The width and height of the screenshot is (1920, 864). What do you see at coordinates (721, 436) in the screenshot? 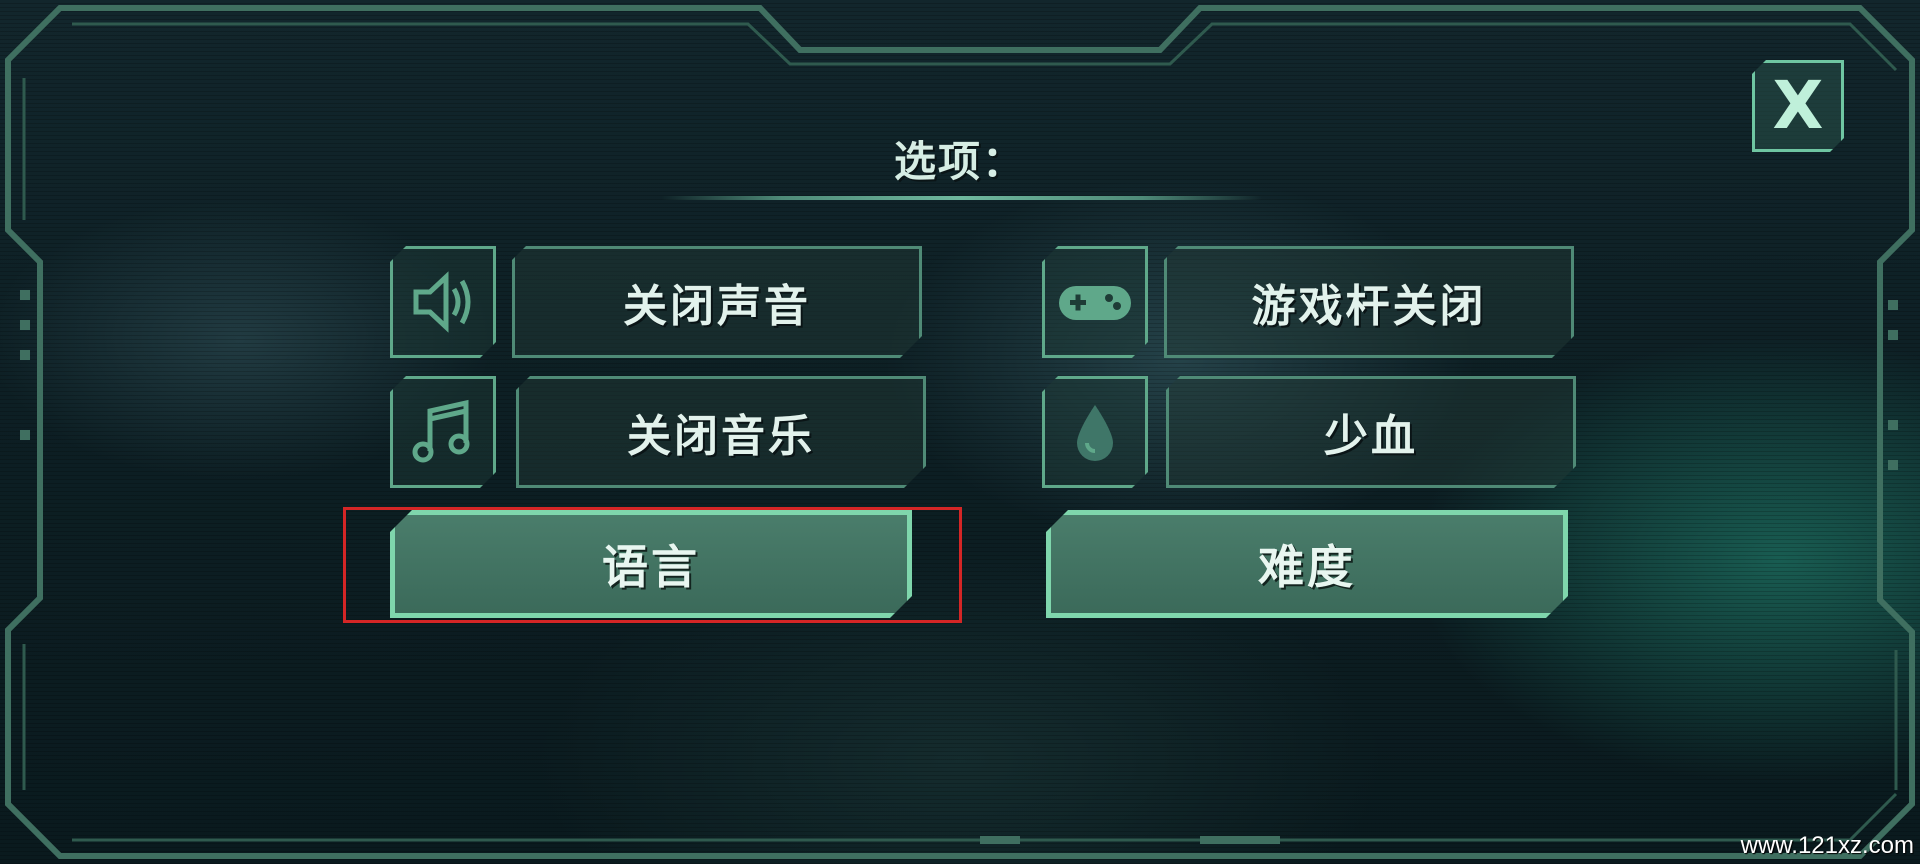
I see `music-toggle-label: 关闭音乐` at bounding box center [721, 436].